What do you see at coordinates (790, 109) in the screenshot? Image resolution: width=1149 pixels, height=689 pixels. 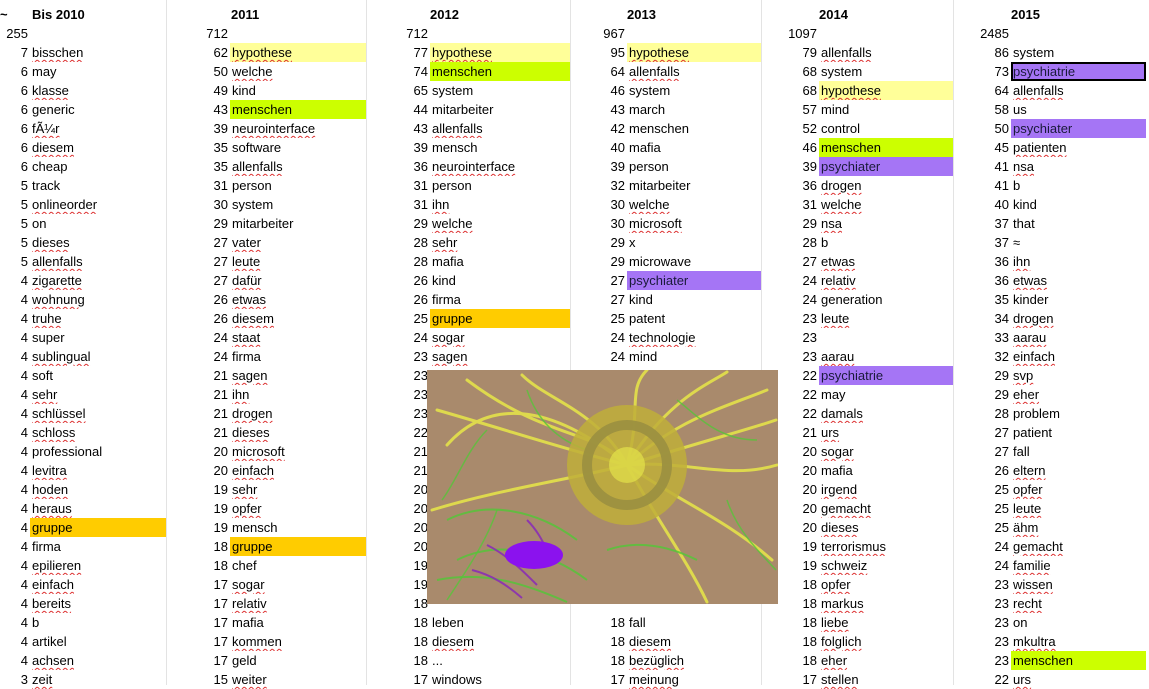 I see `count-cell: 57` at bounding box center [790, 109].